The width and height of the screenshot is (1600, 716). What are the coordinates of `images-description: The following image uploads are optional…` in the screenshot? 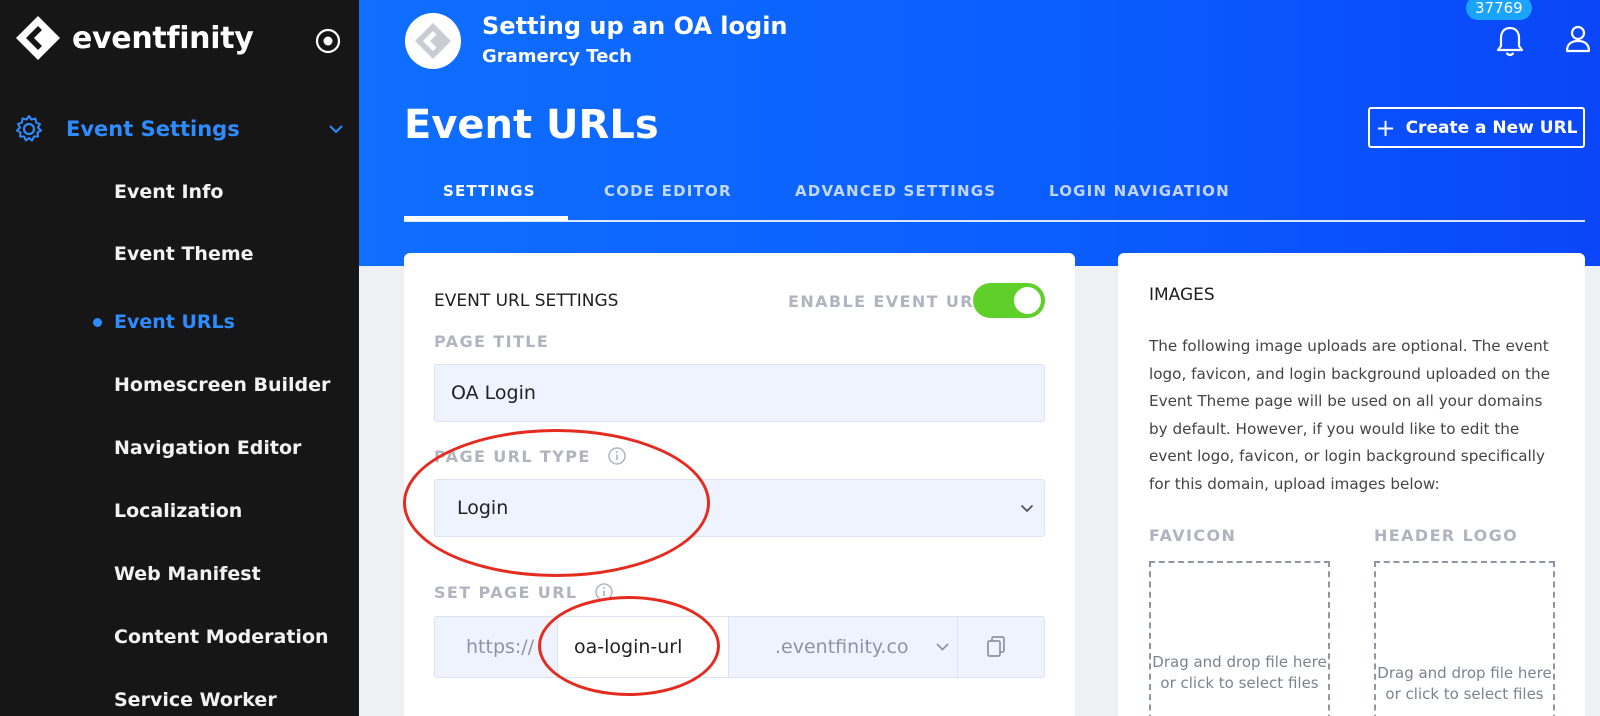 It's located at (1349, 415).